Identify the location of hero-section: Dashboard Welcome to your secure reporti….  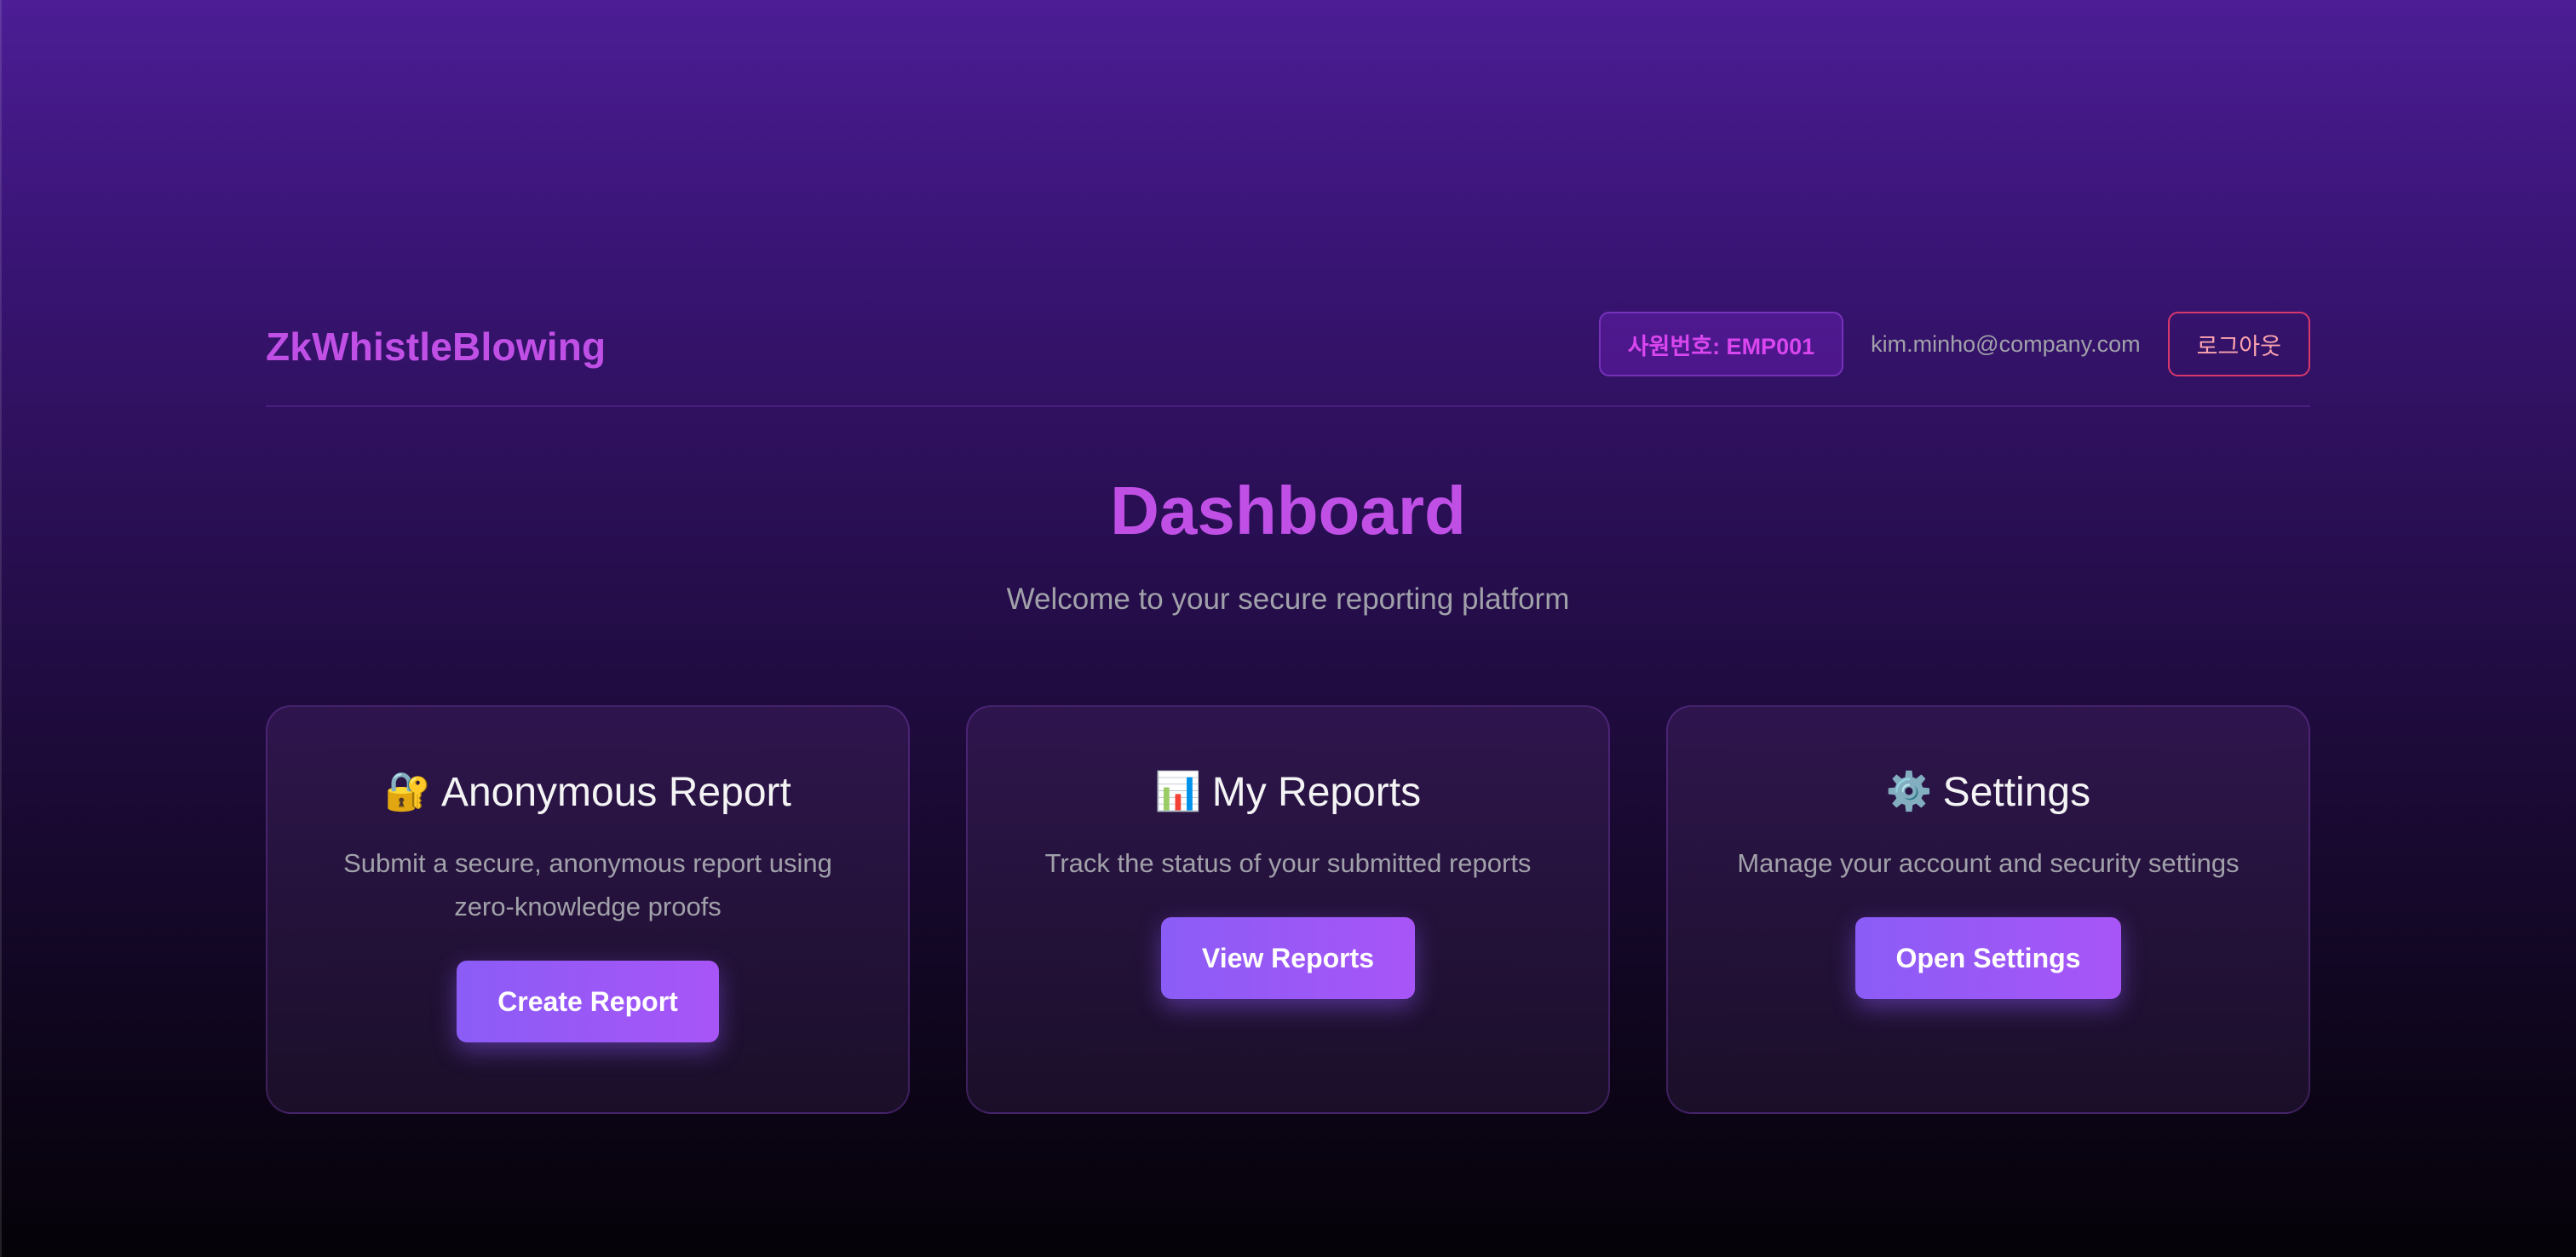
(1288, 547).